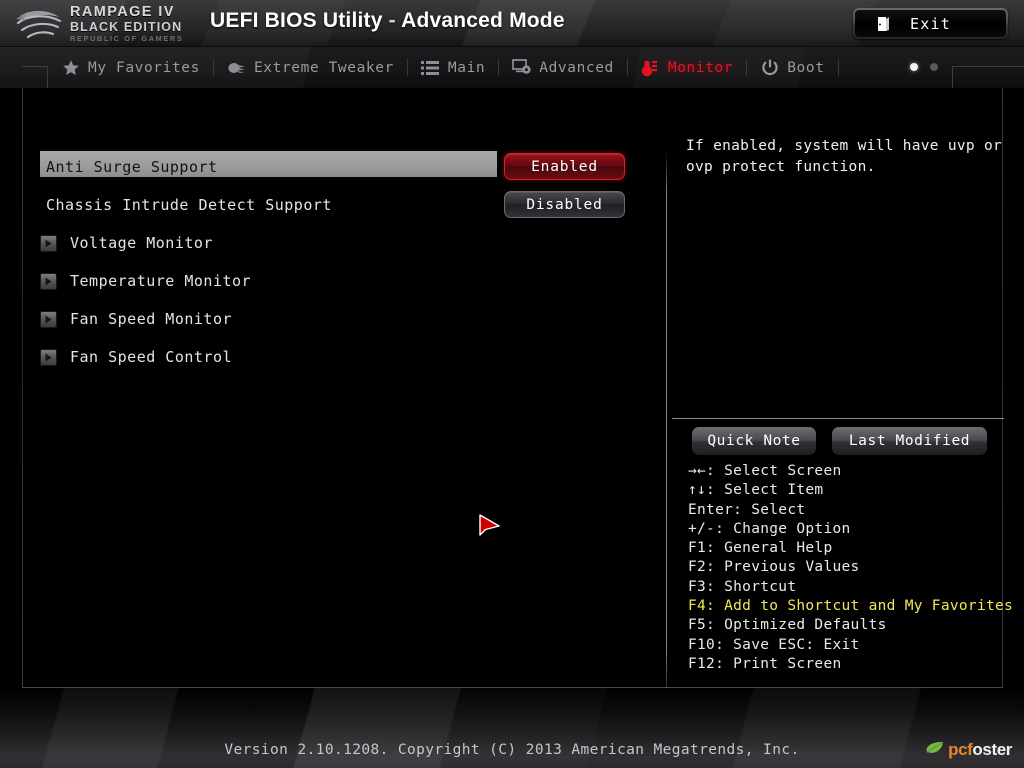 This screenshot has width=1024, height=768. What do you see at coordinates (151, 319) in the screenshot?
I see `setting-label: Fan Speed Monitor` at bounding box center [151, 319].